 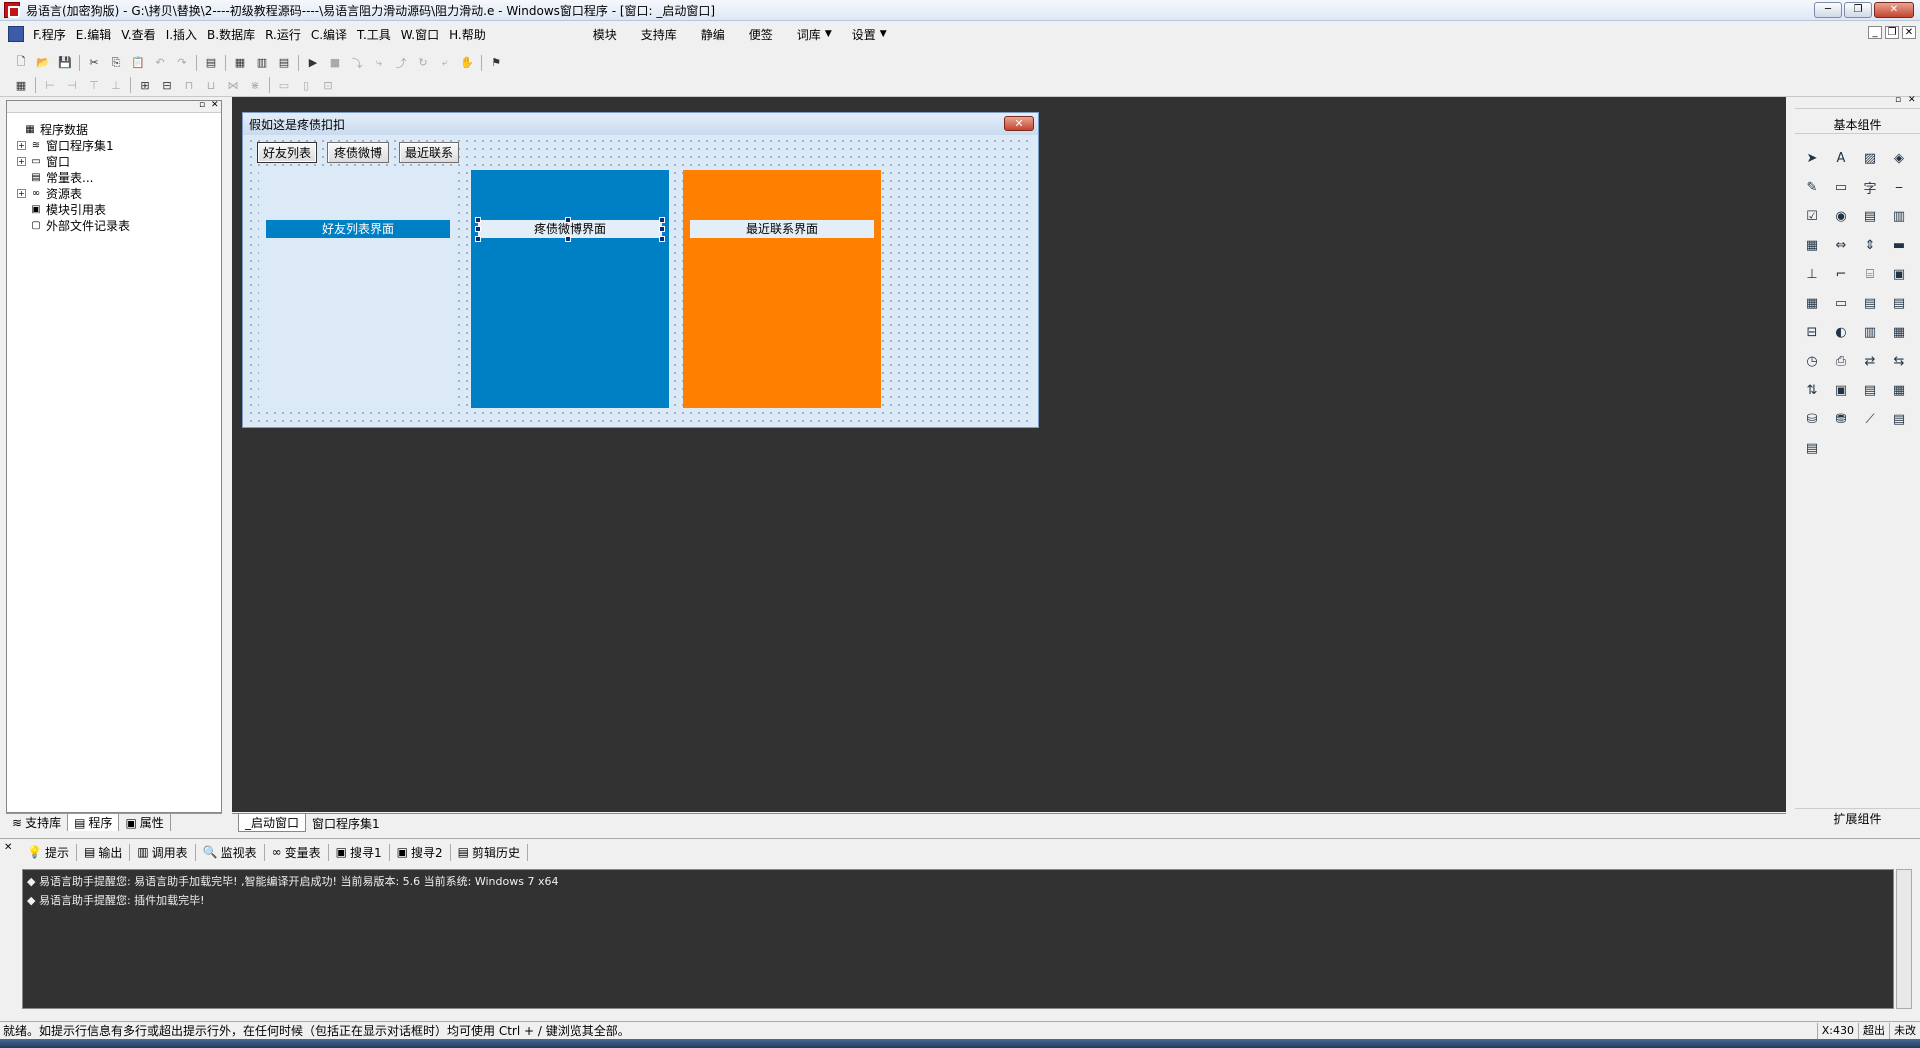 What do you see at coordinates (401, 63) in the screenshot?
I see `step-over-icon: ⤴` at bounding box center [401, 63].